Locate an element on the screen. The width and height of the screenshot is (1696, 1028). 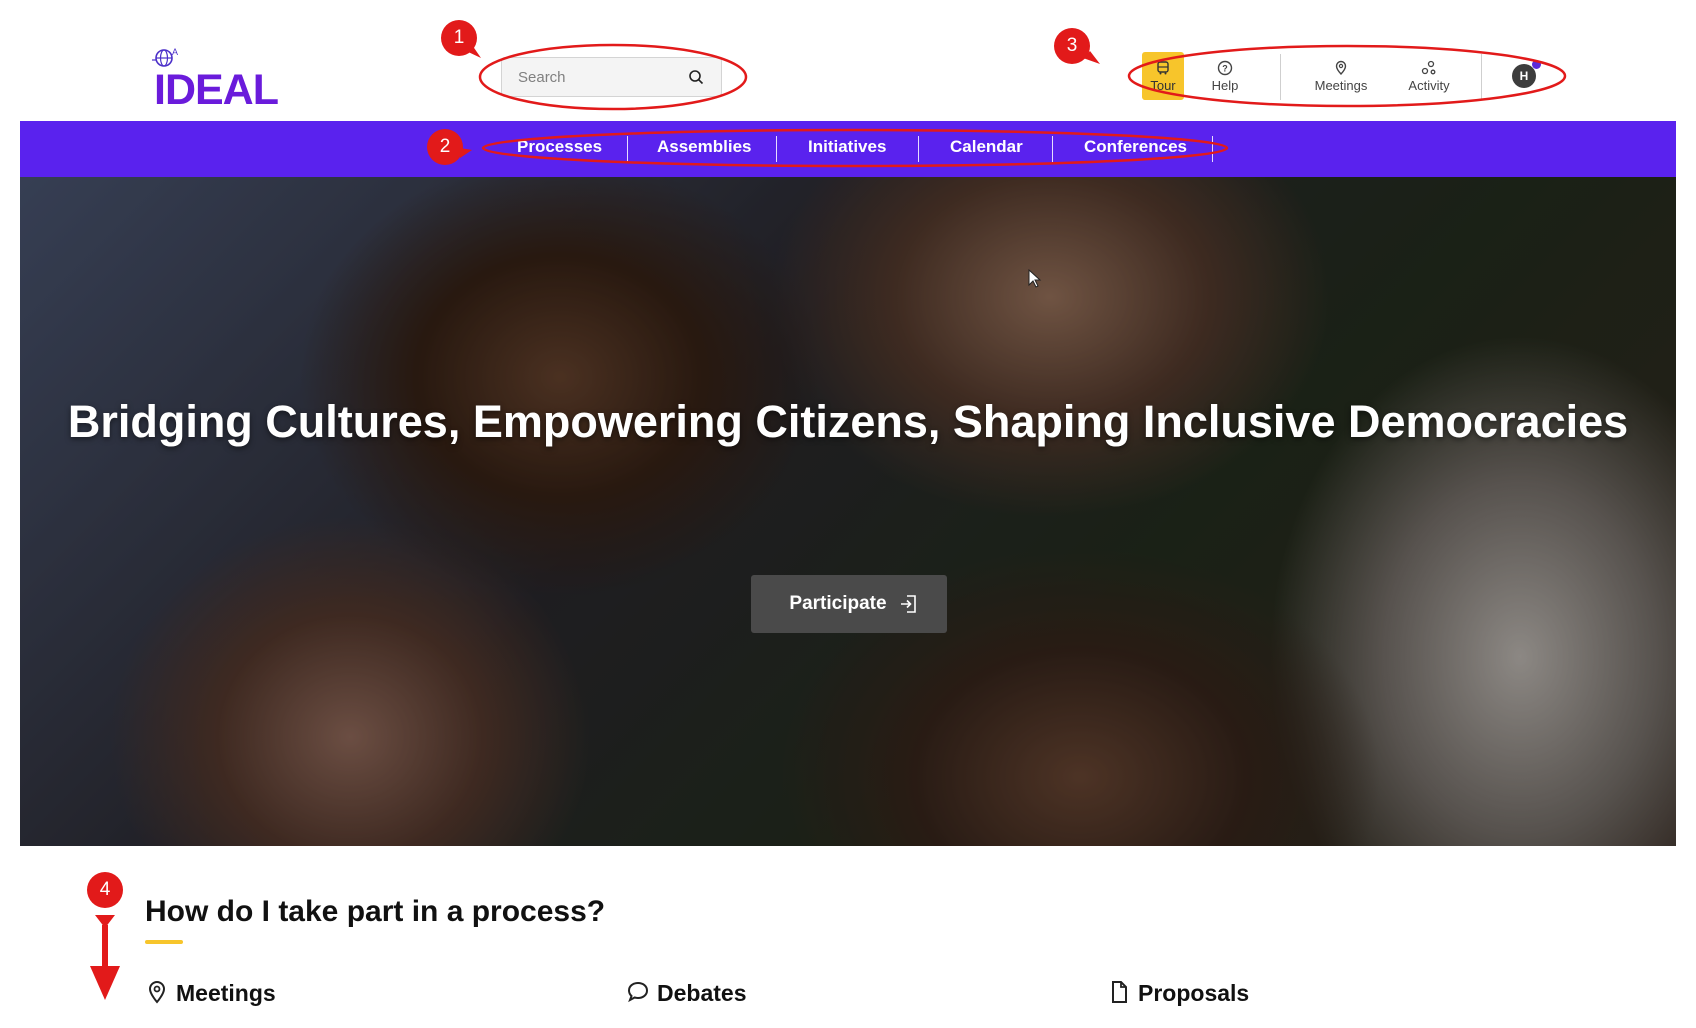
nav-initiatives: Initiatives is located at coordinates (847, 147).